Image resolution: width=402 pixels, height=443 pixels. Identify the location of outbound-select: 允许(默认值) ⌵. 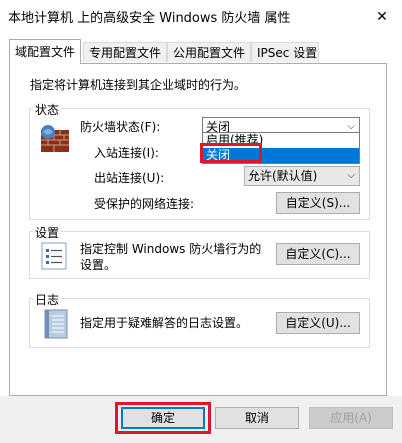
(302, 176).